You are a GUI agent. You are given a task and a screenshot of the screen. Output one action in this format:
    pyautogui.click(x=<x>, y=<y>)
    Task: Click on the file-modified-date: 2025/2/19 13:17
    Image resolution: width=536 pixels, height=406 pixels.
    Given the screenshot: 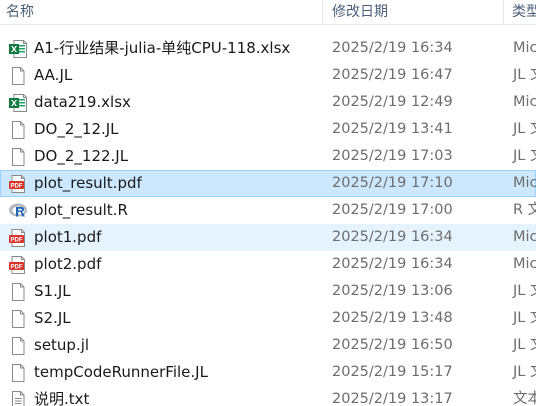 What is the action you would take?
    pyautogui.click(x=392, y=398)
    